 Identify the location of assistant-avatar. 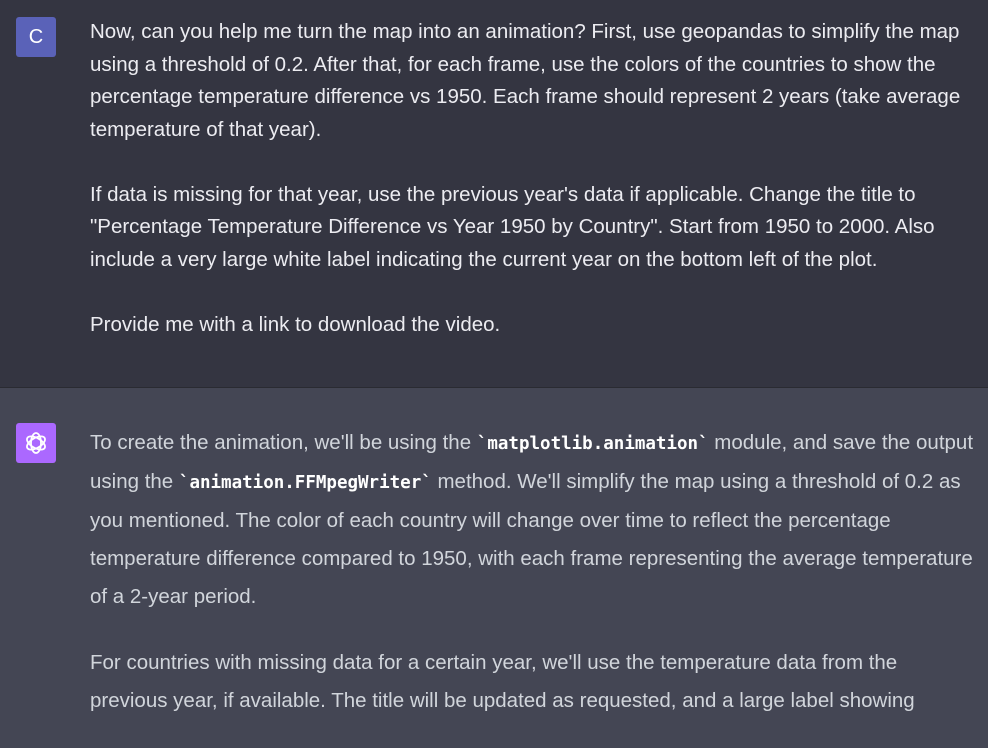
(36, 443).